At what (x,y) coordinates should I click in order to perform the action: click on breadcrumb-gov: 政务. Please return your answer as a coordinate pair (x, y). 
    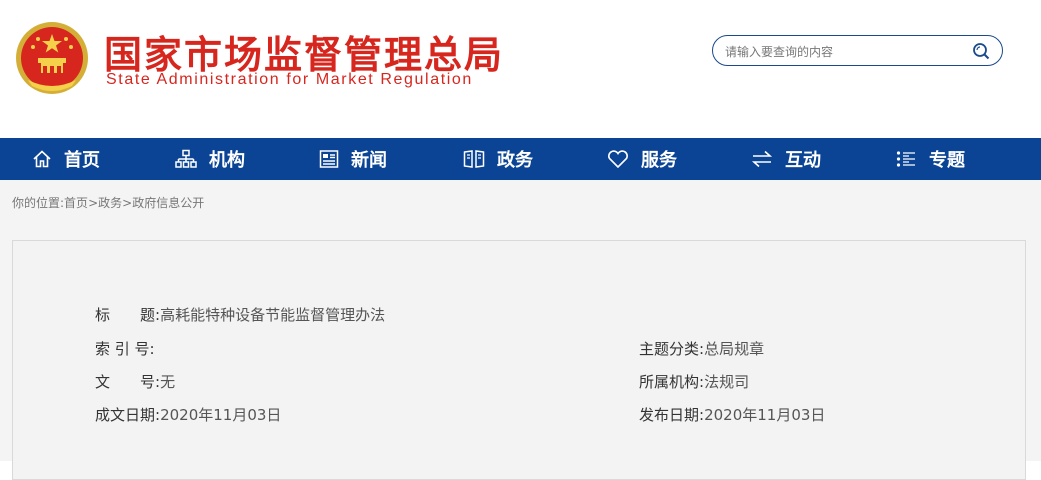
    Looking at the image, I should click on (110, 203).